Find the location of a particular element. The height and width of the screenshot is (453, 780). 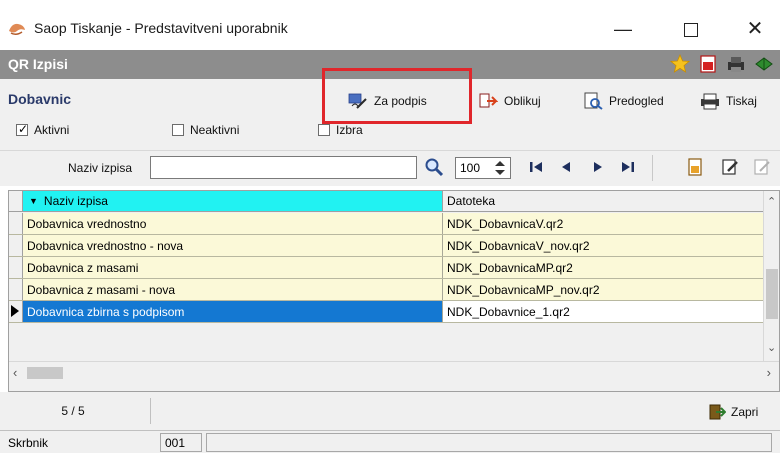

vertical-scrollbar: ⌃ ⌄ is located at coordinates (771, 276).